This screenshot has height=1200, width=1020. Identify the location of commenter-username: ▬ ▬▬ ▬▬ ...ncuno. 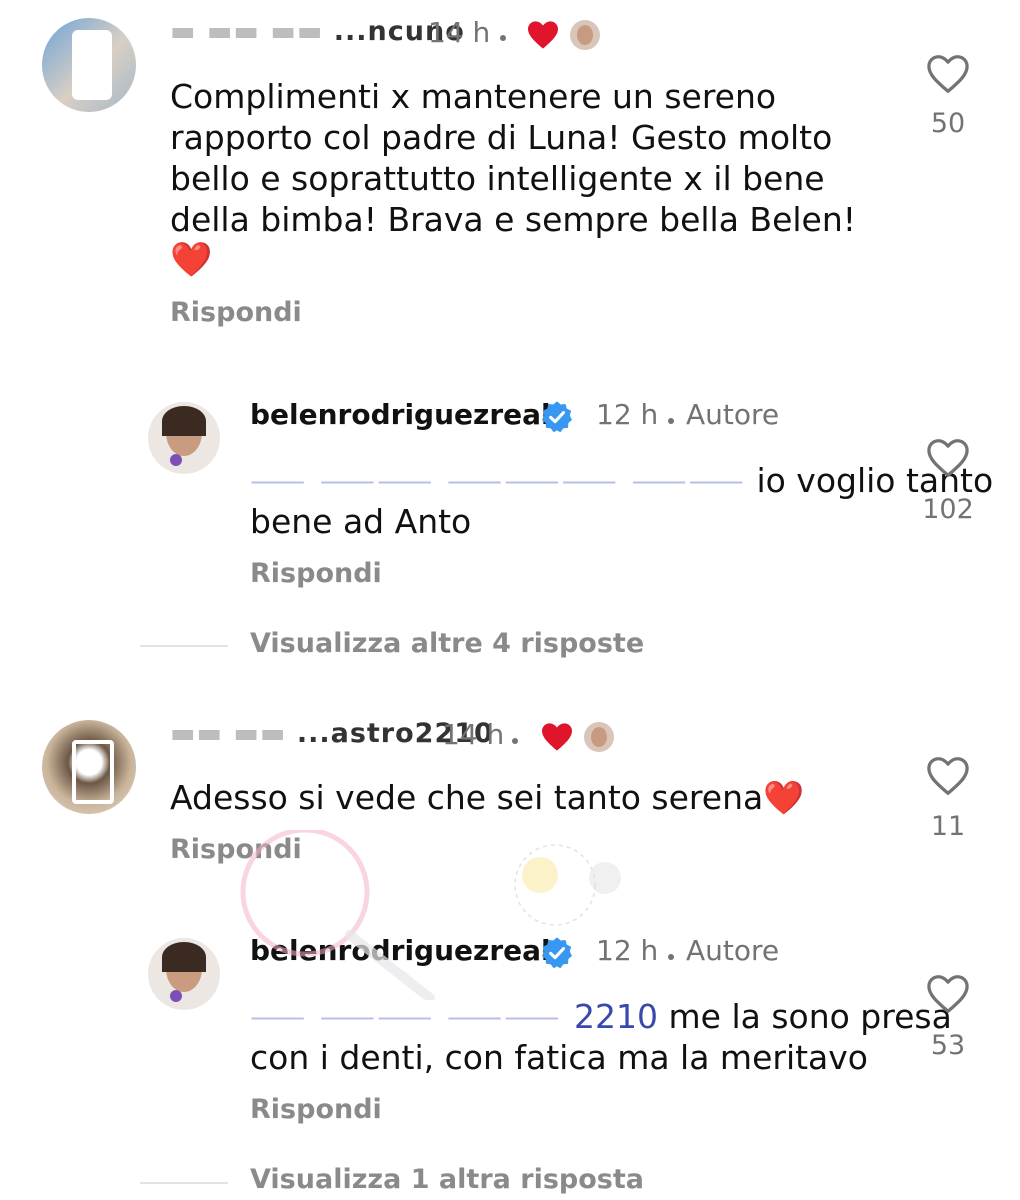
(317, 31).